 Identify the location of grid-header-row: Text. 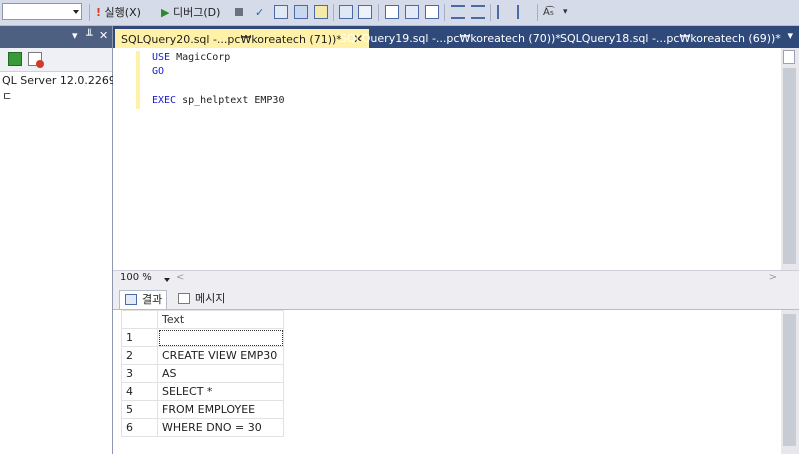
(202, 319).